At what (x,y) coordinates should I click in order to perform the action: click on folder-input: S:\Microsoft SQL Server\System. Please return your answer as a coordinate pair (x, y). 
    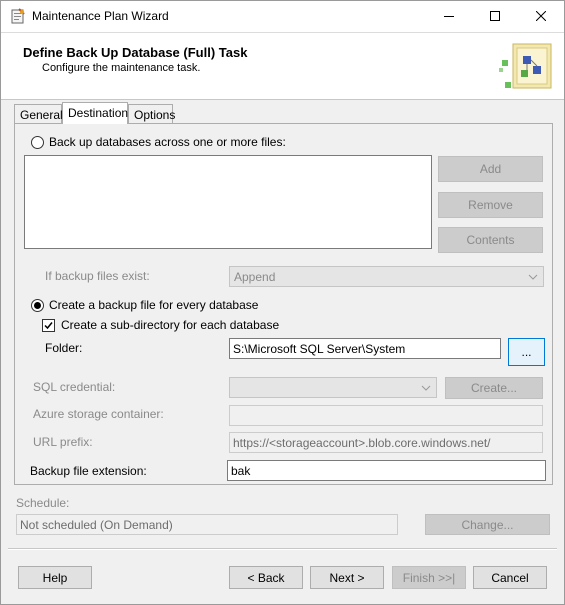
    Looking at the image, I should click on (365, 348).